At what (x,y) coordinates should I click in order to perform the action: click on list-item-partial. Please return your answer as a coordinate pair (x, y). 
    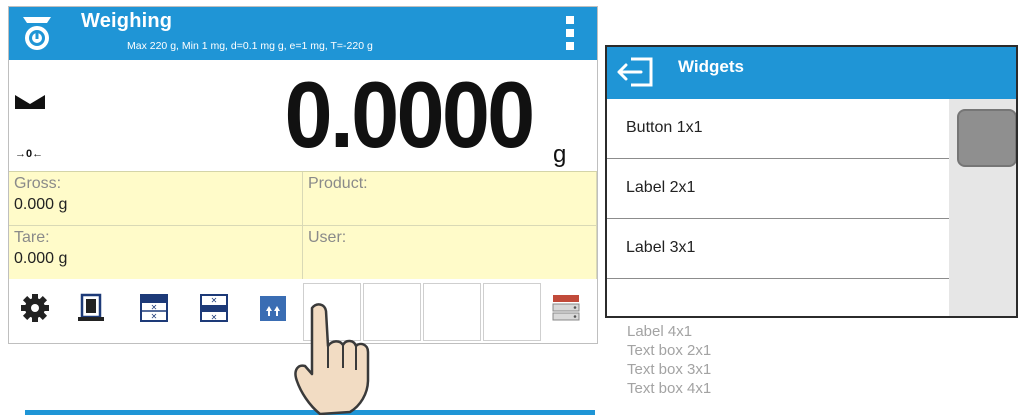
    Looking at the image, I should click on (778, 297).